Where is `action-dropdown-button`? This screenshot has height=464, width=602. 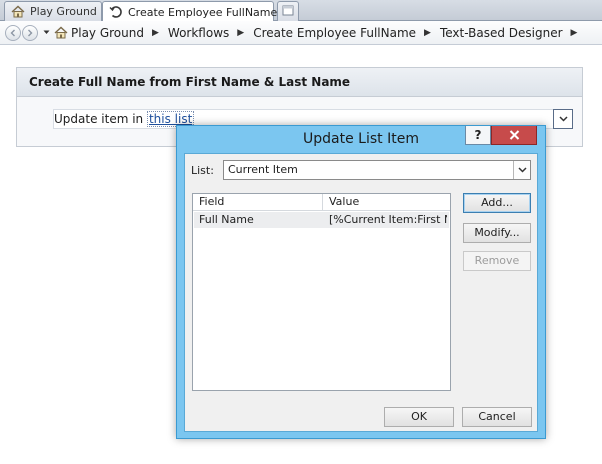
action-dropdown-button is located at coordinates (563, 119).